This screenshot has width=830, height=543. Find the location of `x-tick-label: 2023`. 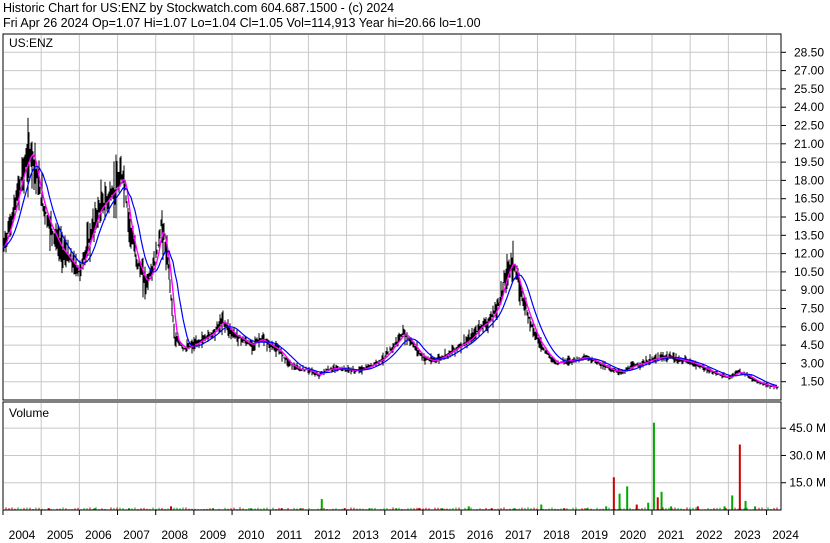

x-tick-label: 2023 is located at coordinates (747, 535).